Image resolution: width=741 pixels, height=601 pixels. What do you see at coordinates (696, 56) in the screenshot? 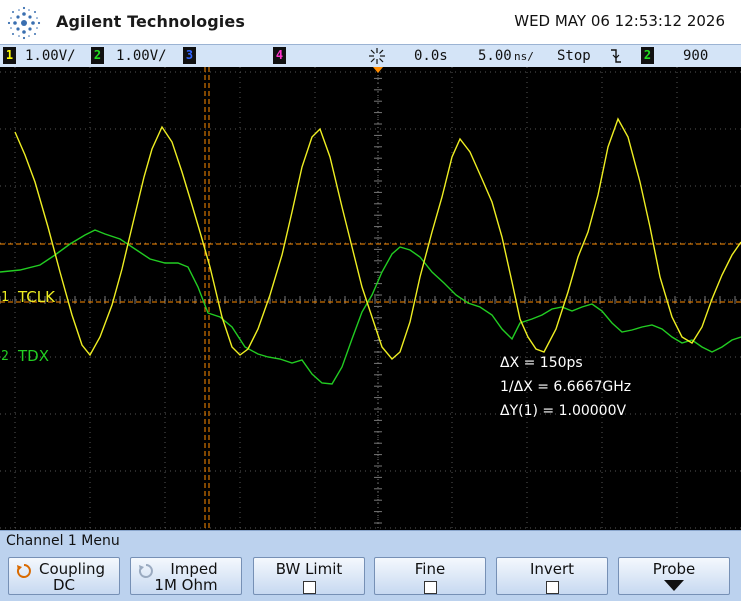
I see `trigger-level: 900` at bounding box center [696, 56].